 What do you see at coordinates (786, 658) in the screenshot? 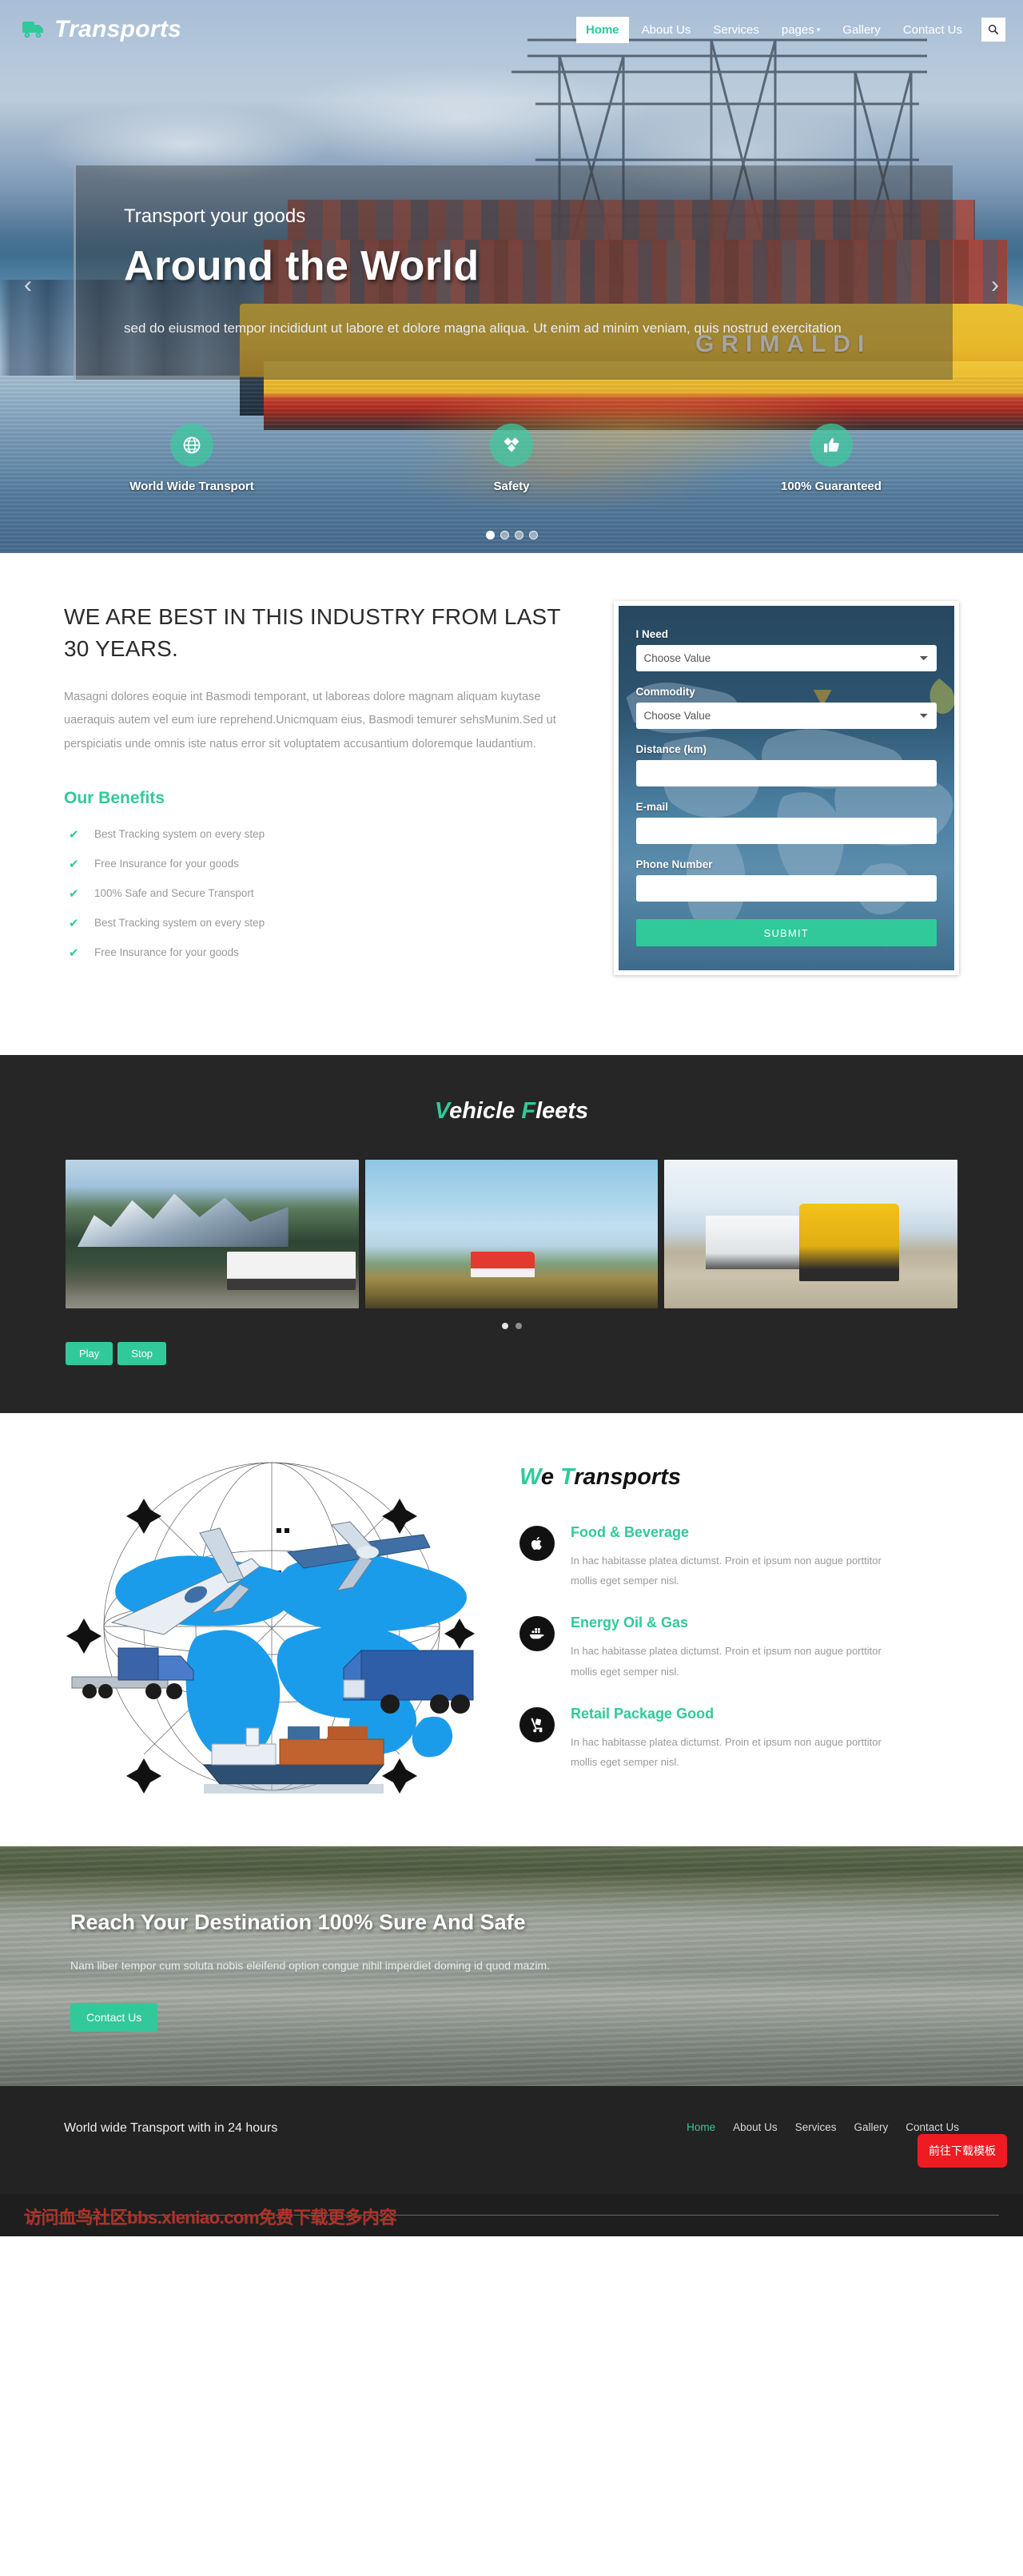
I see `i-need-select: Choose Value` at bounding box center [786, 658].